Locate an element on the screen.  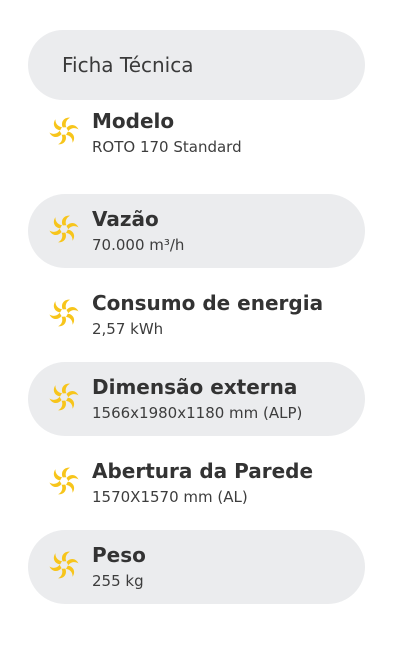
spec-item-abertura-da-parede: Abertura da Parede 1570X1570 mm (AL) is located at coordinates (196, 483).